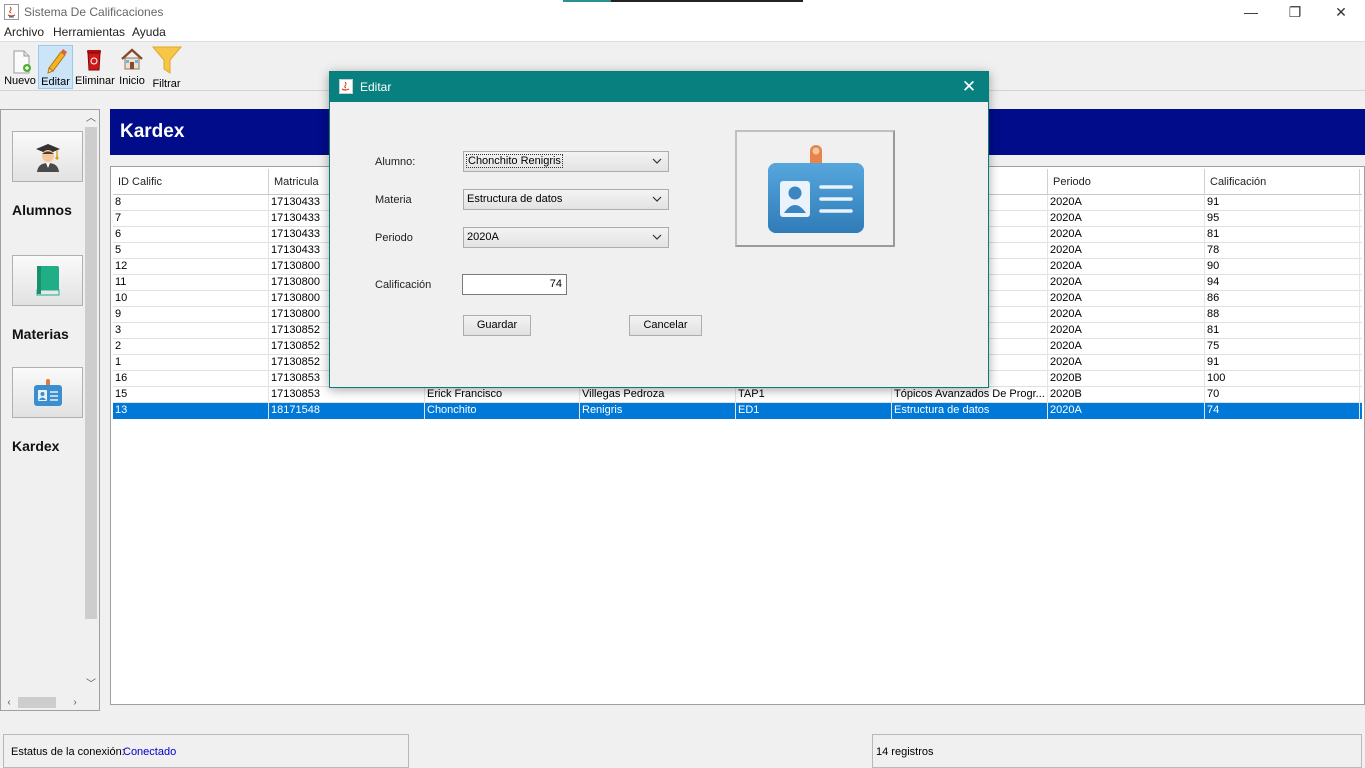 This screenshot has height=768, width=1365. I want to click on left-nav-panel: Alumnos Materias Kardex ︿ ﹀ ‹ ›, so click(50, 410).